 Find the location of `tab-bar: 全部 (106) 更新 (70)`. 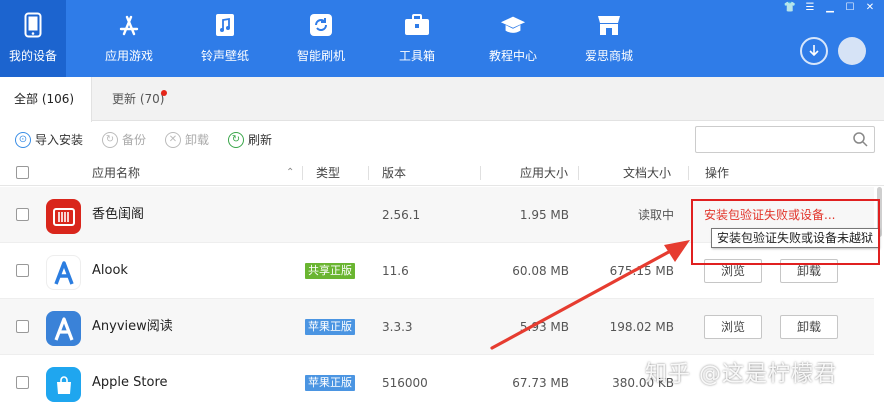

tab-bar: 全部 (106) 更新 (70) is located at coordinates (442, 99).